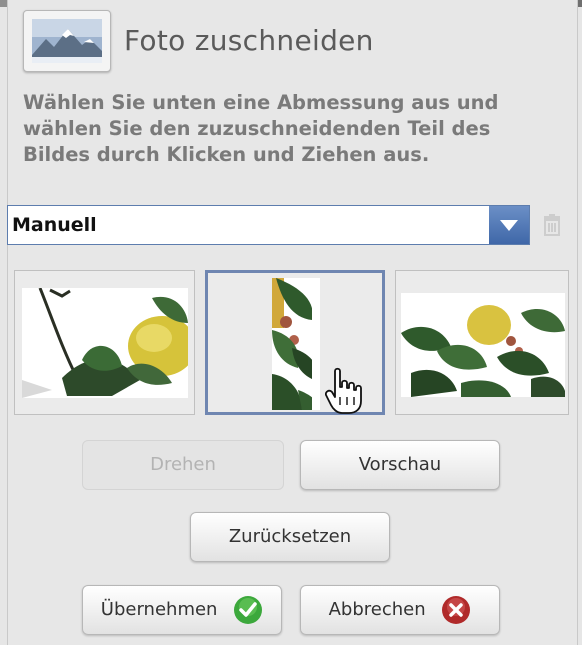 The image size is (582, 645). What do you see at coordinates (400, 465) in the screenshot?
I see `preview-button: Vorschau` at bounding box center [400, 465].